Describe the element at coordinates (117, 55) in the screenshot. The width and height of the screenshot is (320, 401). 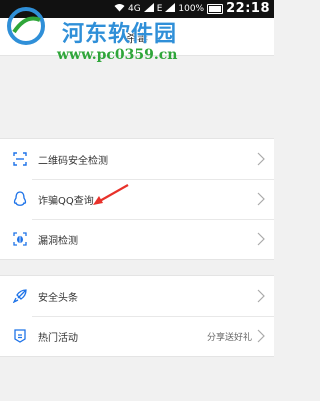
I see `watermark-url: www.pc0359.cn` at that location.